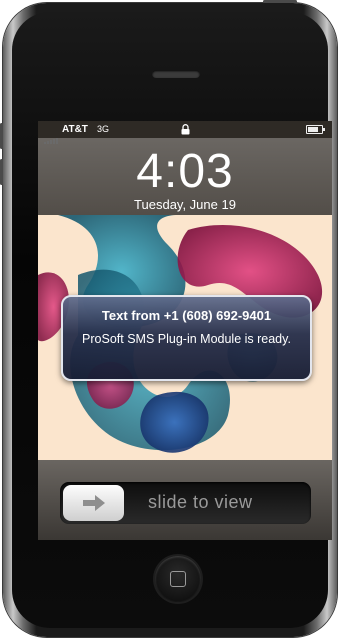  Describe the element at coordinates (185, 204) in the screenshot. I see `lock-date: Tuesday, June 19` at that location.